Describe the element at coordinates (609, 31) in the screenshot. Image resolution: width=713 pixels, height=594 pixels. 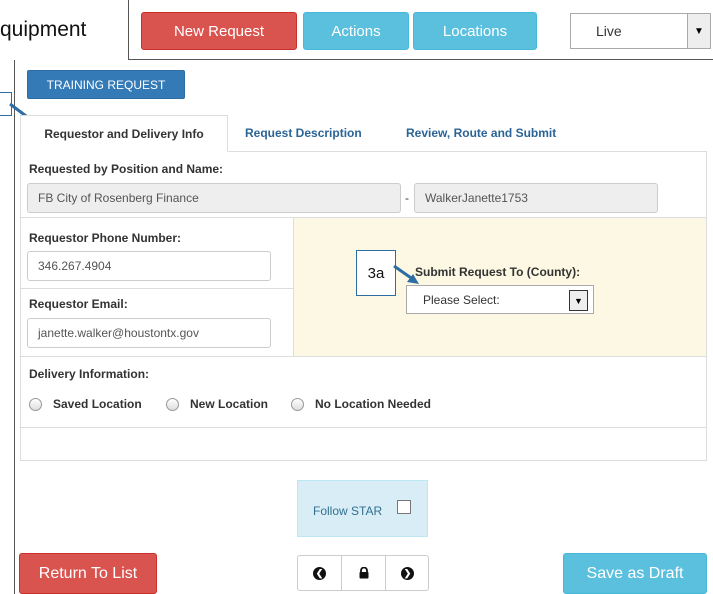
I see `environment-select-value: Live` at that location.